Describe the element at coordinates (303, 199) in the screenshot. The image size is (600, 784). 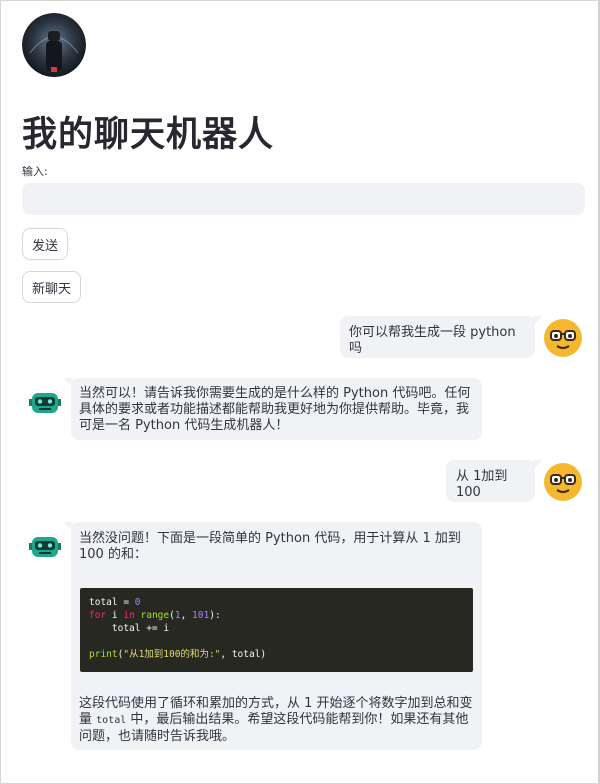
I see `chat-input` at that location.